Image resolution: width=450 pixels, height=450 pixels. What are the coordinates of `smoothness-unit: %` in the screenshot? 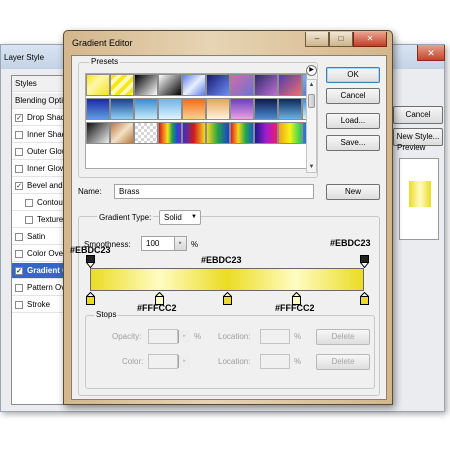 It's located at (195, 244).